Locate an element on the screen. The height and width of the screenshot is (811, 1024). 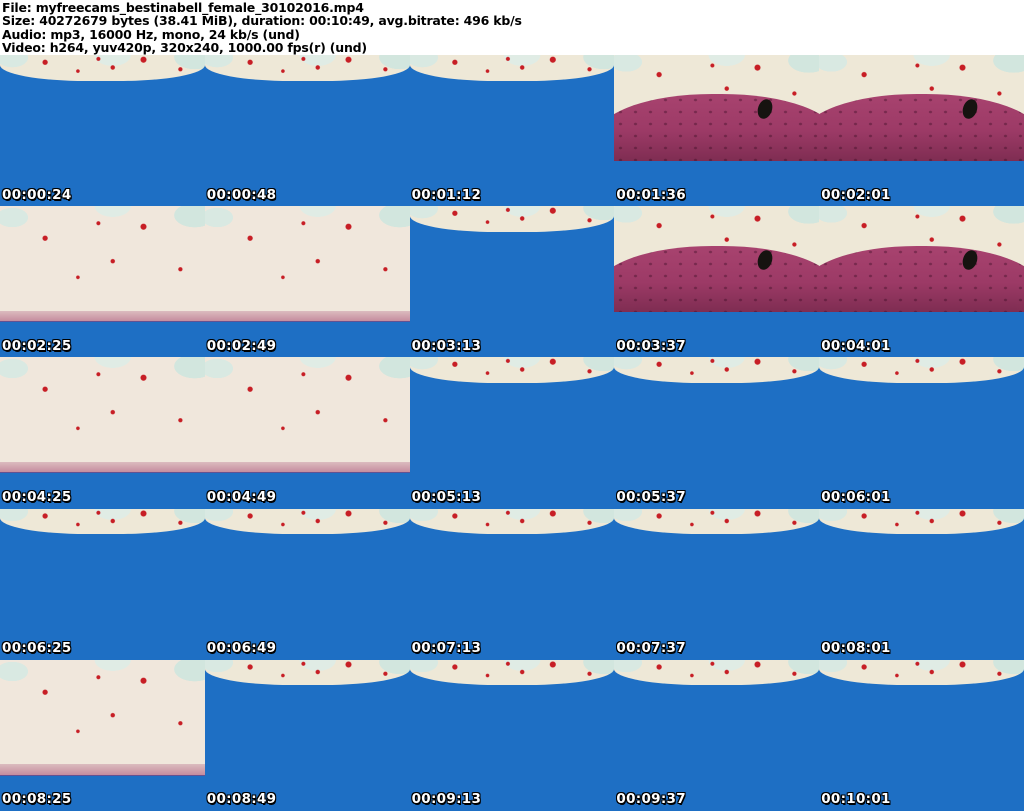
video-thumbnail: 00:07:37 is located at coordinates (717, 584).